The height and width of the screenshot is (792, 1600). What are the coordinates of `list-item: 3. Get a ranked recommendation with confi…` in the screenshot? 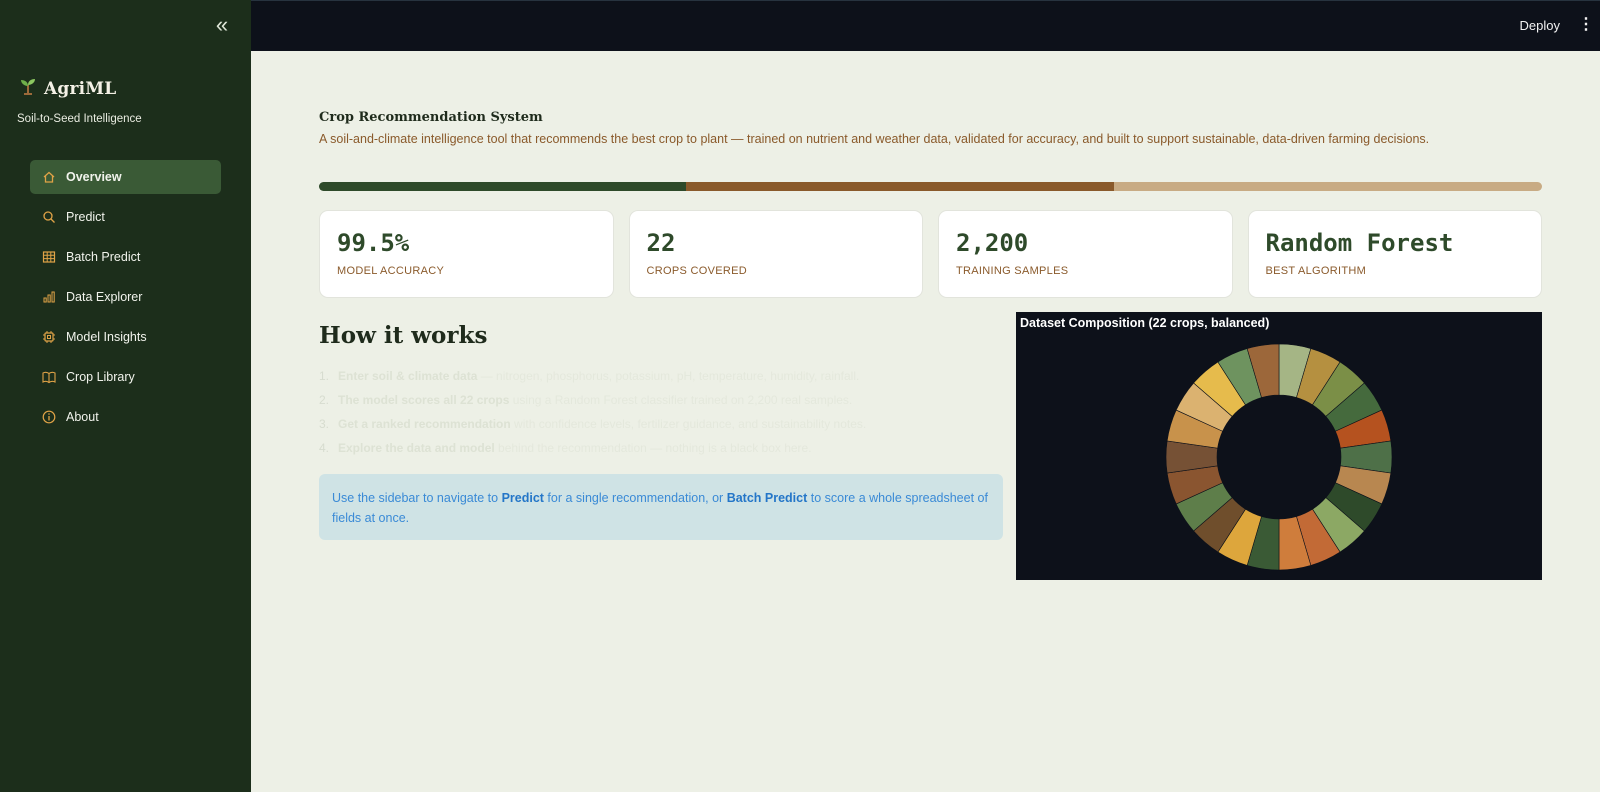 It's located at (659, 428).